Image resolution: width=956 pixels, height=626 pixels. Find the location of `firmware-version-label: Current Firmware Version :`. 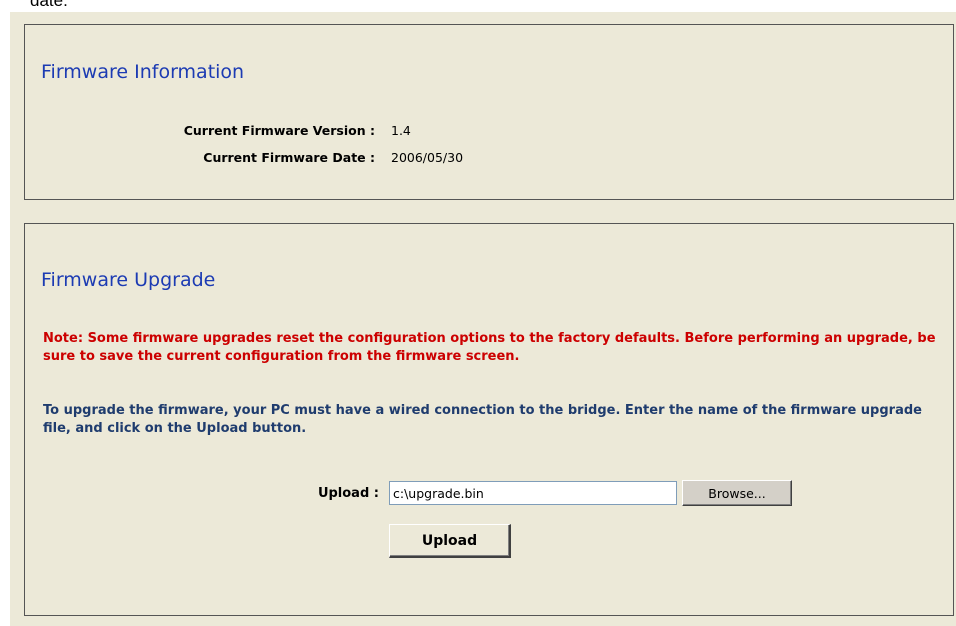

firmware-version-label: Current Firmware Version : is located at coordinates (279, 130).